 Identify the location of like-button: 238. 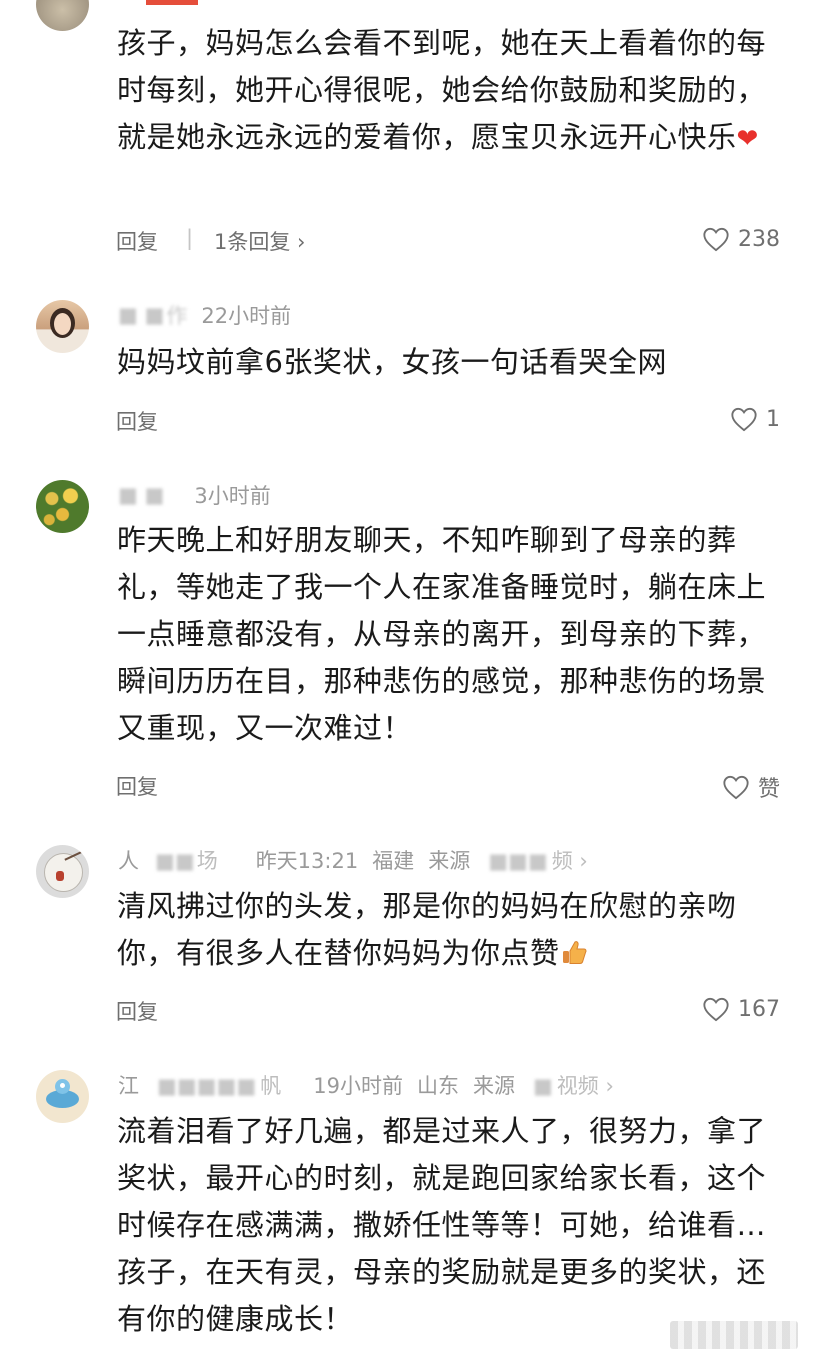
(741, 239).